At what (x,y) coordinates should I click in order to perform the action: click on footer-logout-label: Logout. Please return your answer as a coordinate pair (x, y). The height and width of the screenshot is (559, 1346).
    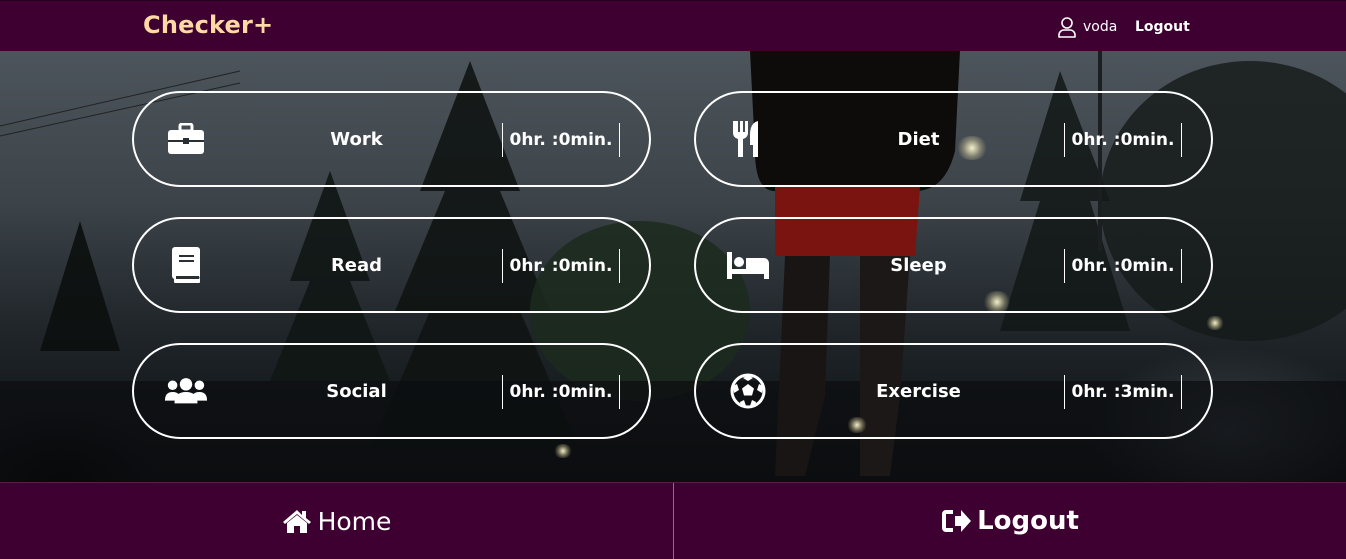
    Looking at the image, I should click on (1028, 521).